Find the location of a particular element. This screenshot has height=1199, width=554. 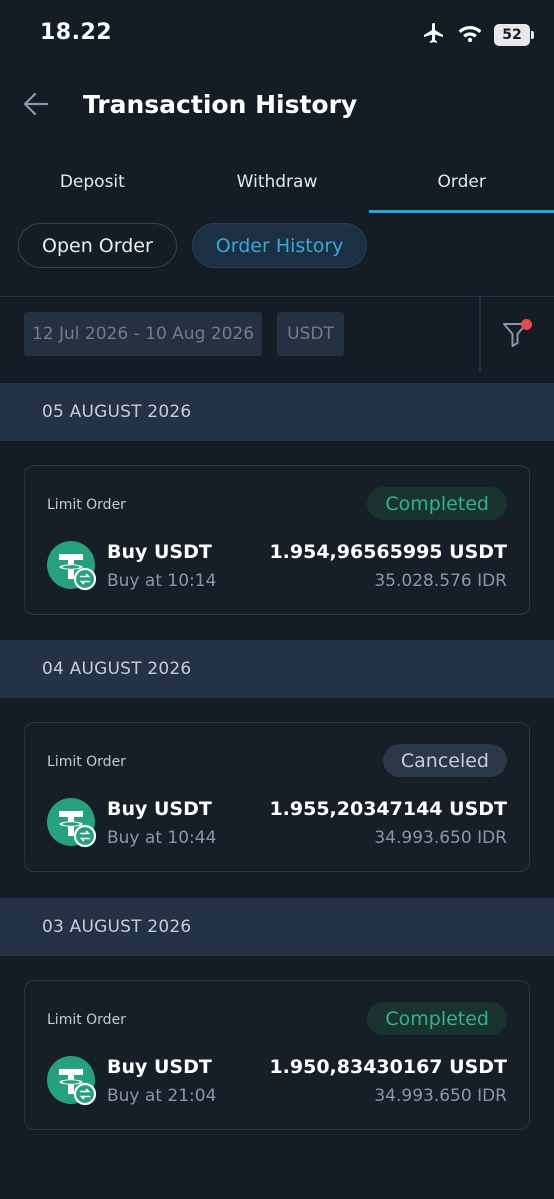

filter-alert-dot is located at coordinates (526, 324).